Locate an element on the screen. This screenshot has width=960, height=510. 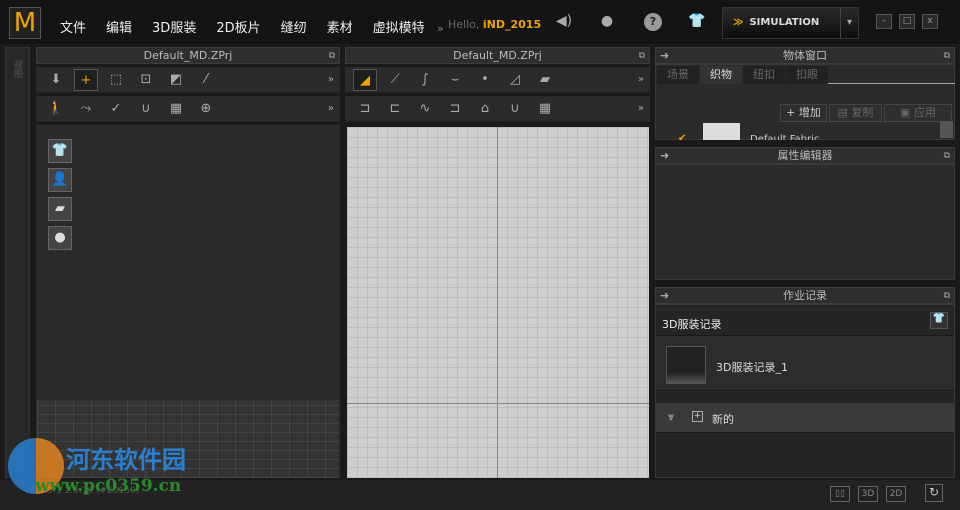
history-new: ⩔ + 新的 is located at coordinates (805, 418).